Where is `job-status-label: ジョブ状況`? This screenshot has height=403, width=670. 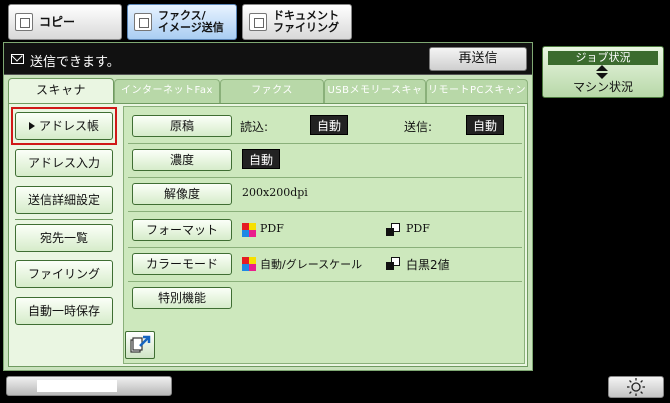 job-status-label: ジョブ状況 is located at coordinates (603, 58).